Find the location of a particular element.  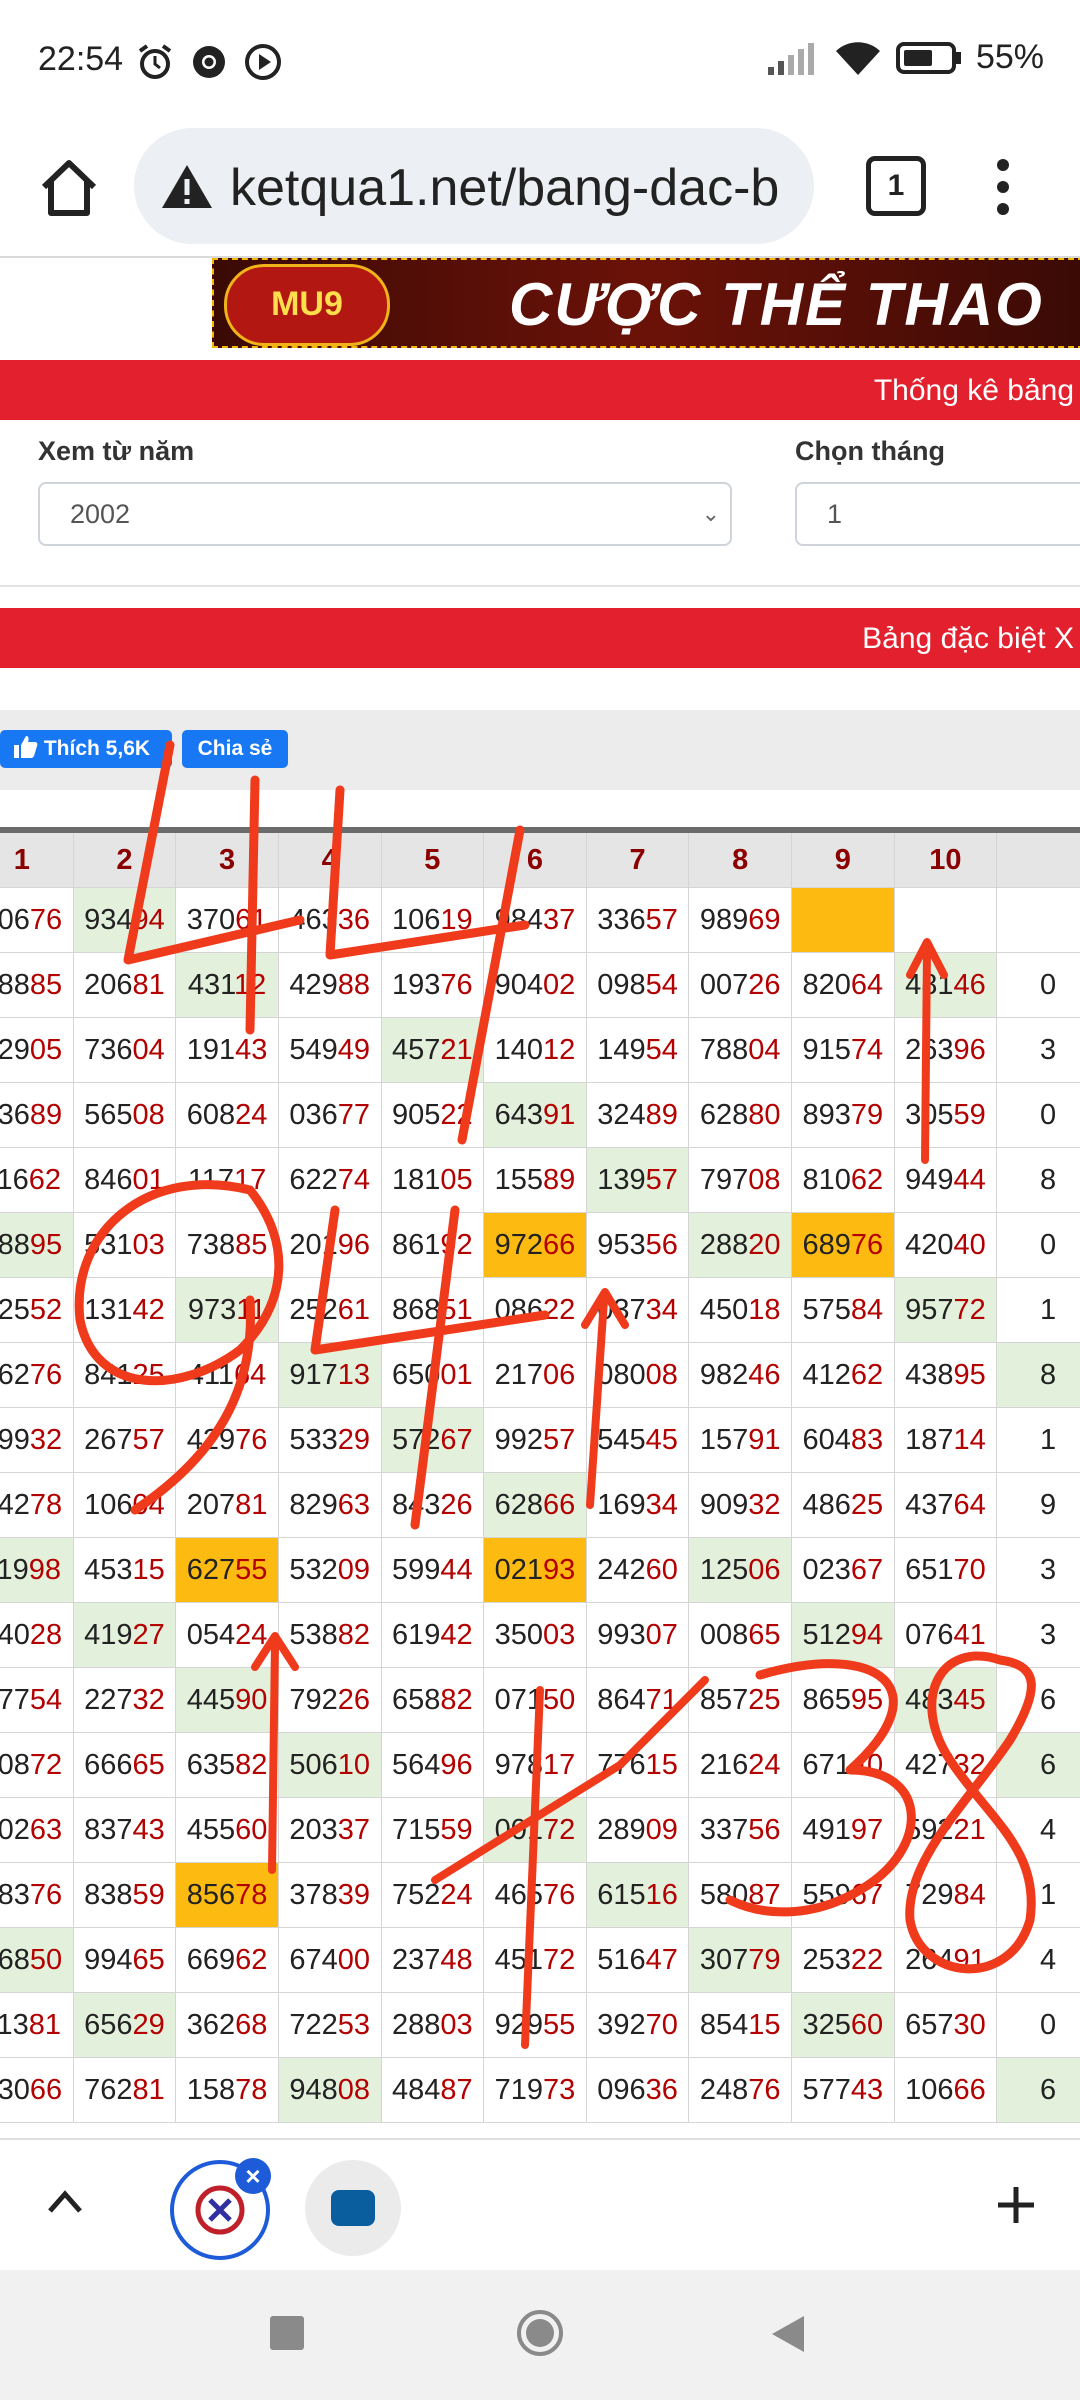

table-cell: 44028 is located at coordinates (37, 1635).